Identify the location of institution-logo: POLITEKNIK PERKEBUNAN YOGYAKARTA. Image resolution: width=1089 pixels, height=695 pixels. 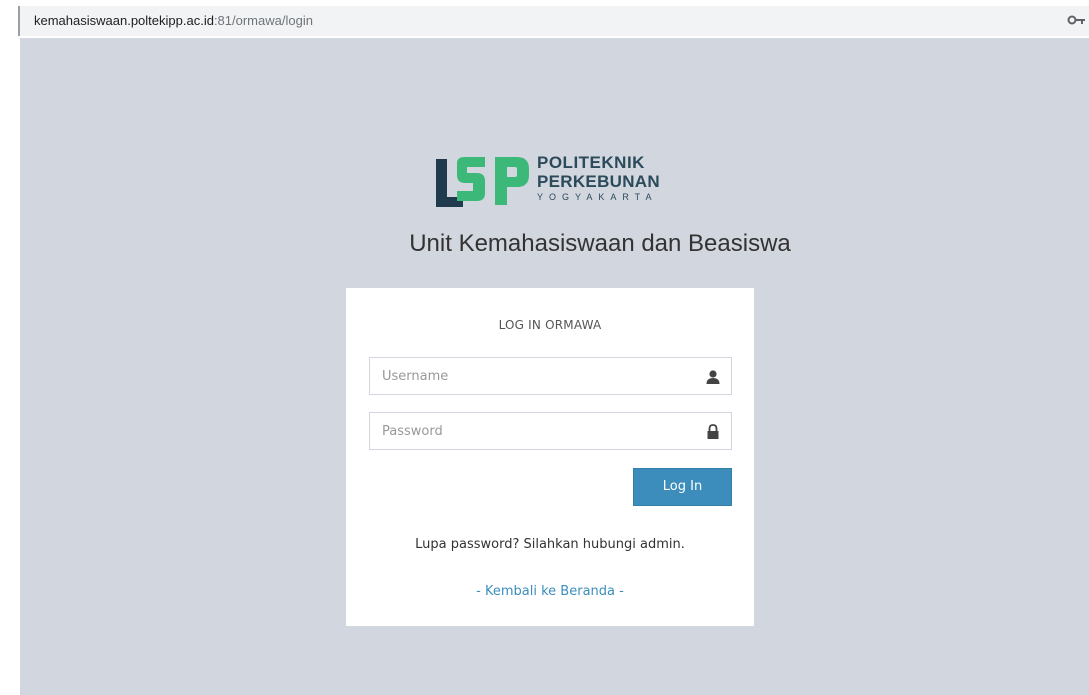
(563, 183).